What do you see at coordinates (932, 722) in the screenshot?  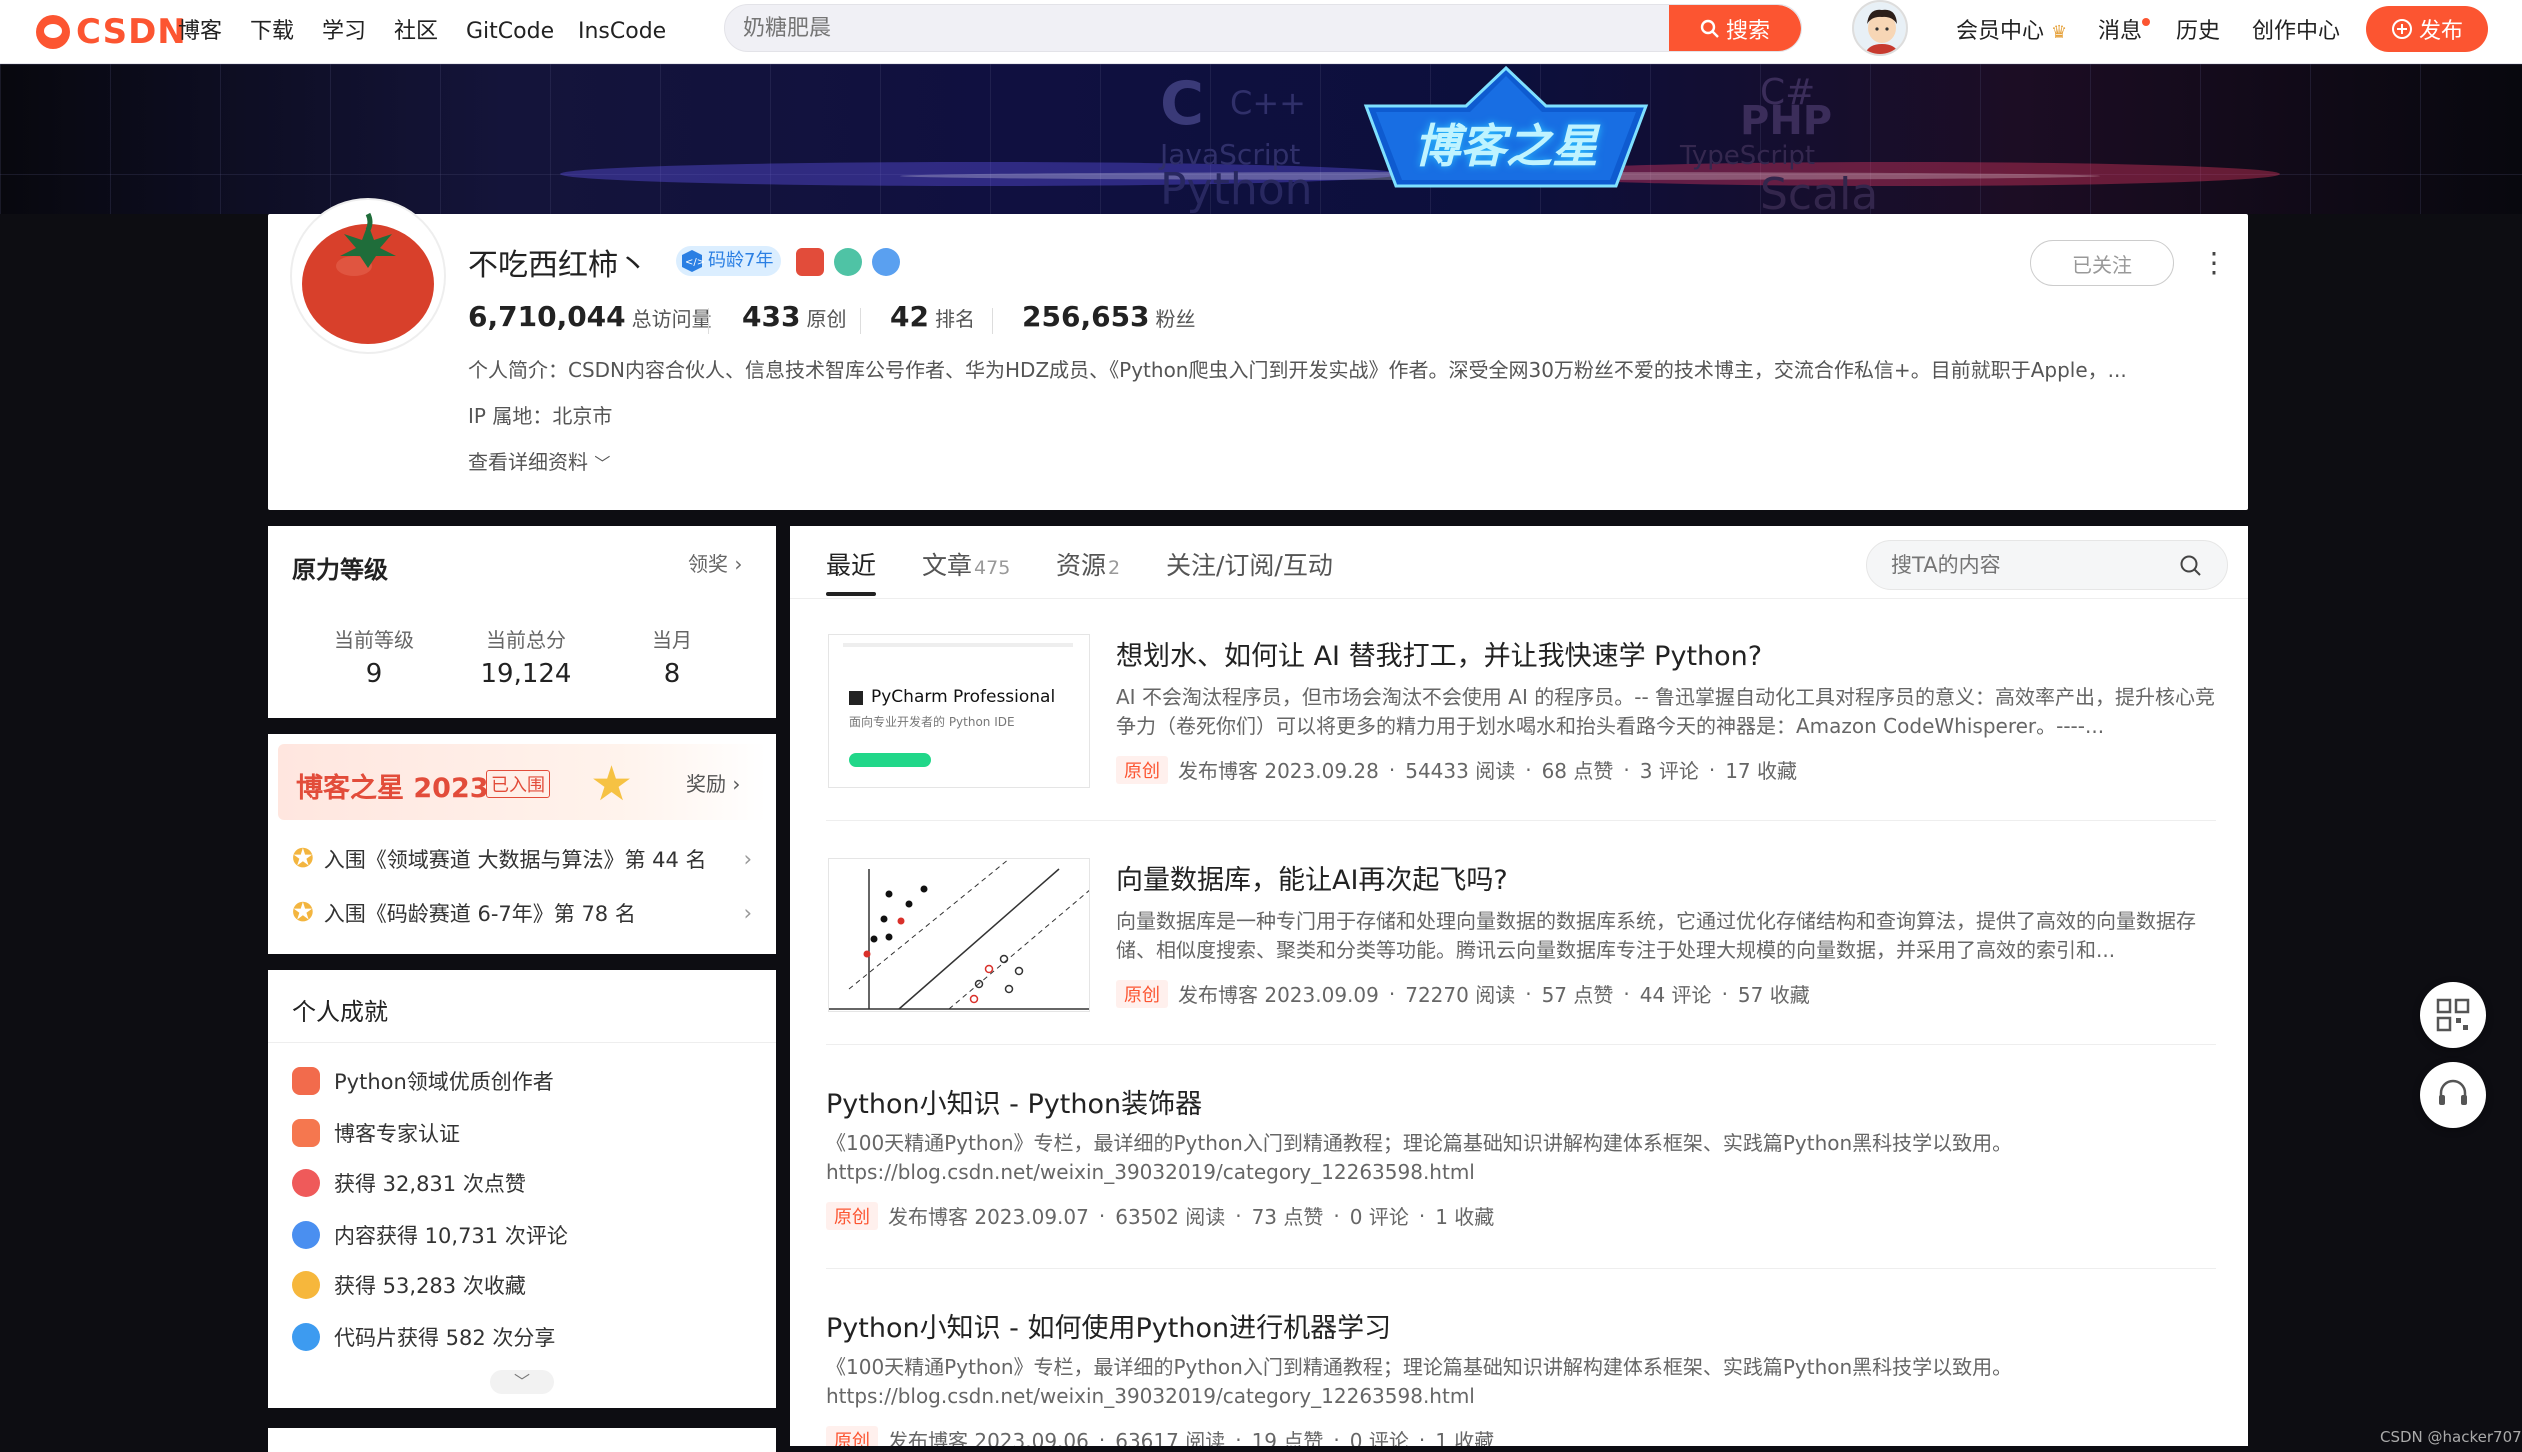 I see `thumb-subtitle: 面向专业开发者的 Python IDE` at bounding box center [932, 722].